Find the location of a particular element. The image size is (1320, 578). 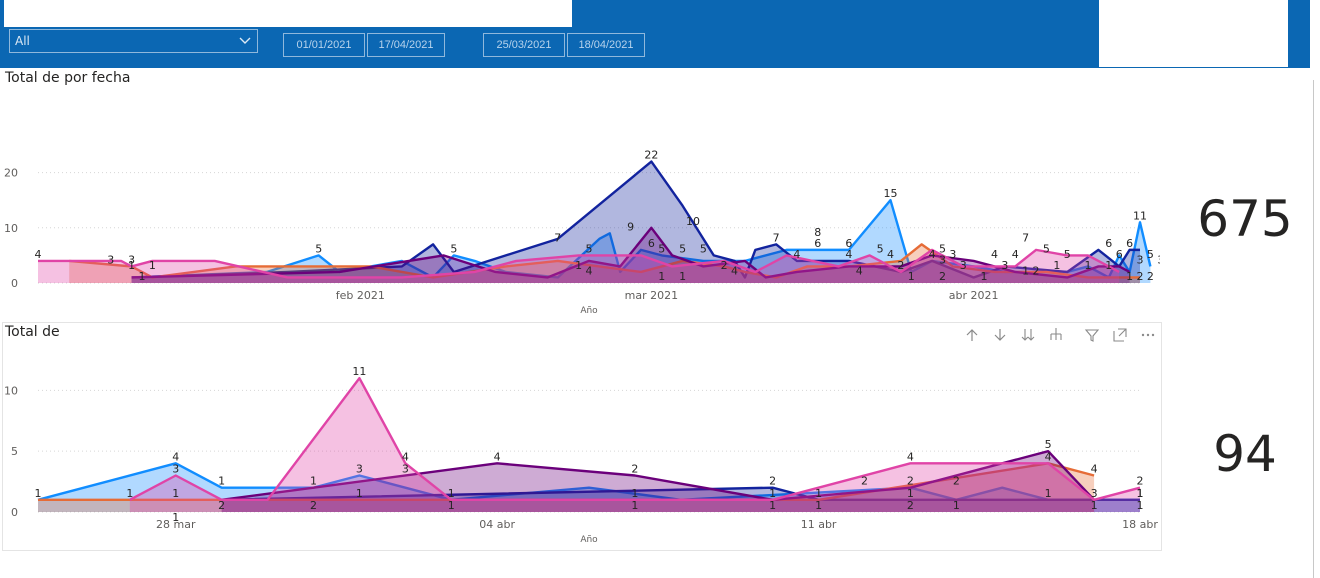

arrow-down-icon is located at coordinates (1000, 335).